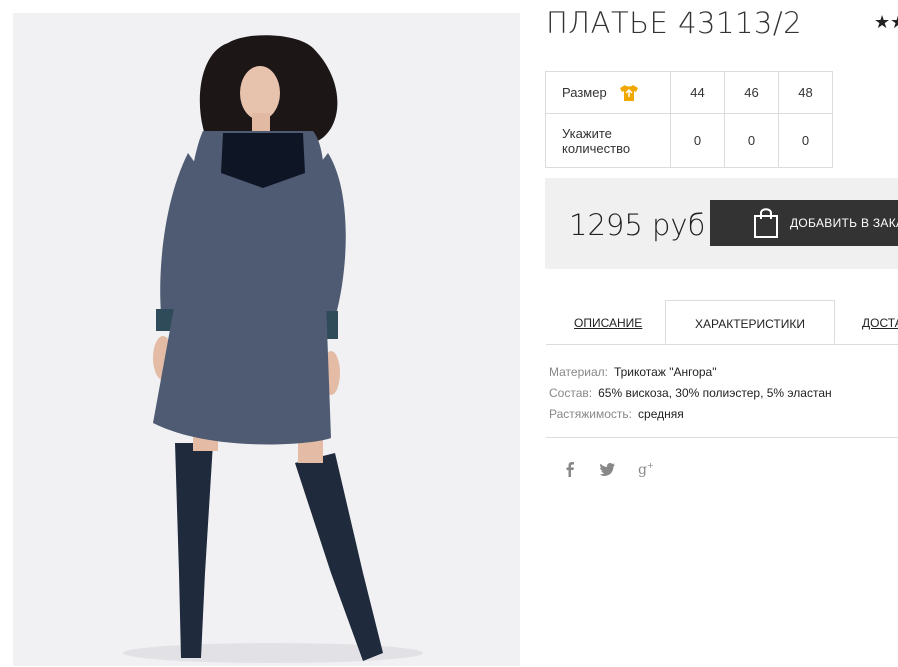  I want to click on quantity-input-48: 0, so click(805, 140).